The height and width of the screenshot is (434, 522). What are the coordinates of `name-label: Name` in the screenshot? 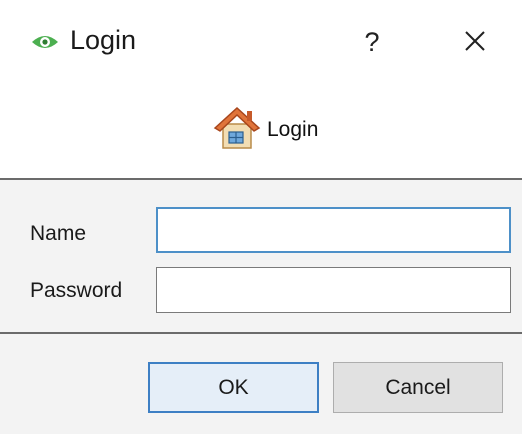 It's located at (58, 233).